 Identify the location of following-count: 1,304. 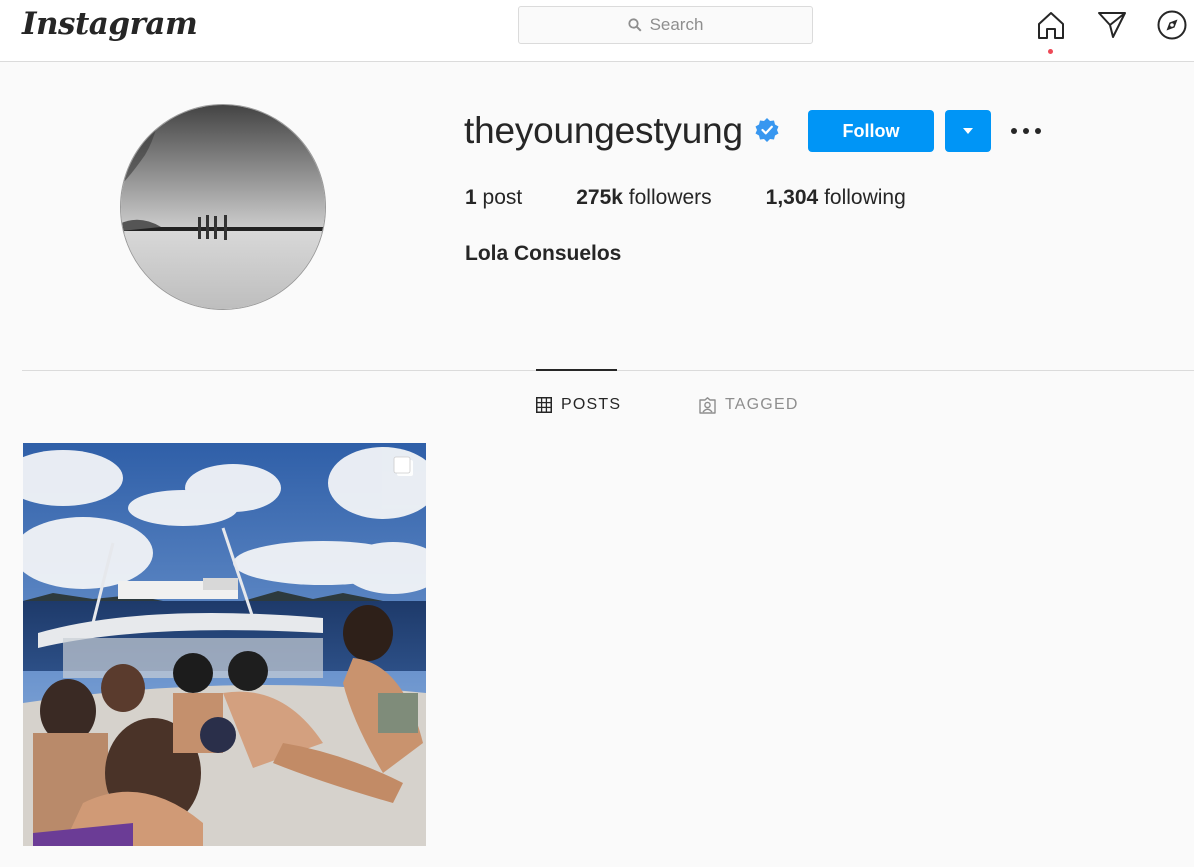
(792, 197).